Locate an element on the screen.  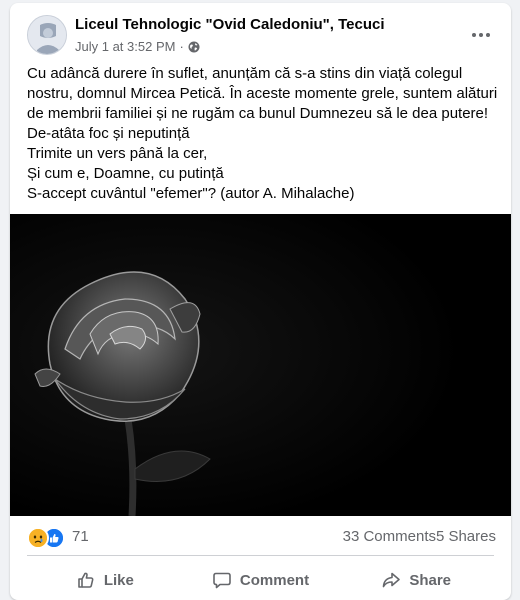
post-actions: Like Comment Share is located at coordinates (260, 580).